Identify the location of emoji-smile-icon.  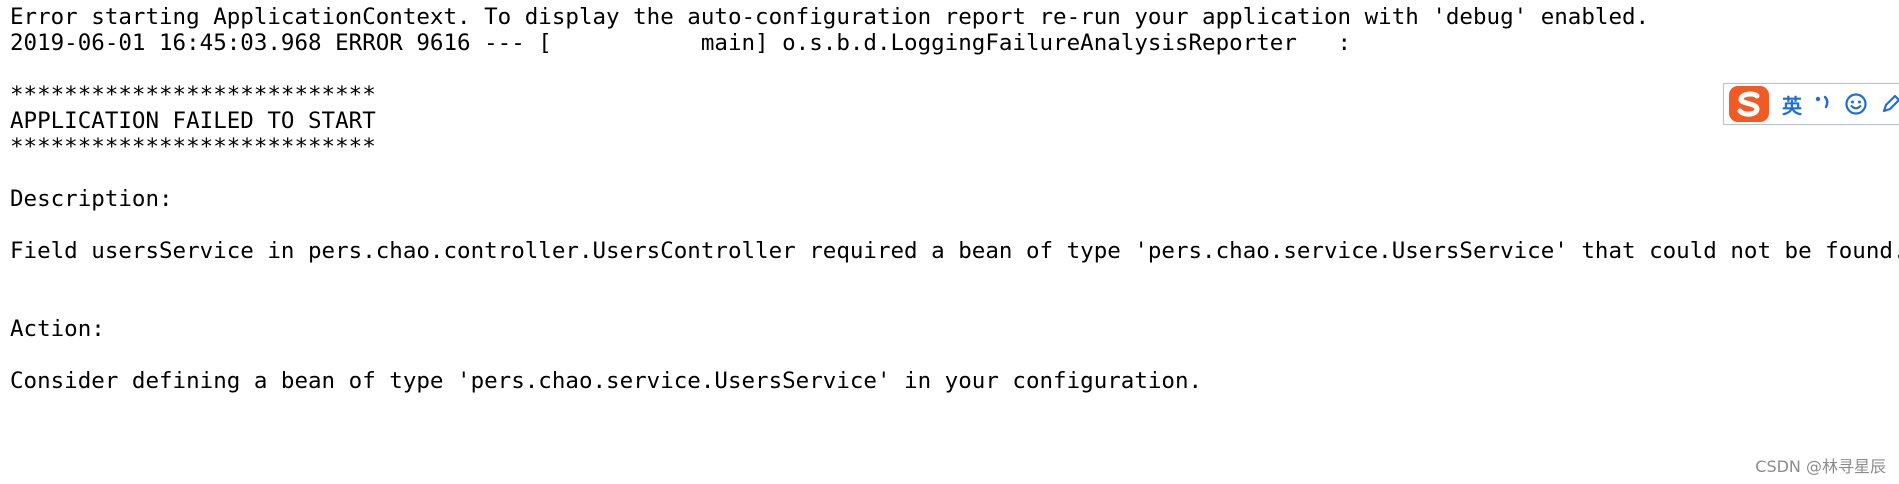
(1856, 104).